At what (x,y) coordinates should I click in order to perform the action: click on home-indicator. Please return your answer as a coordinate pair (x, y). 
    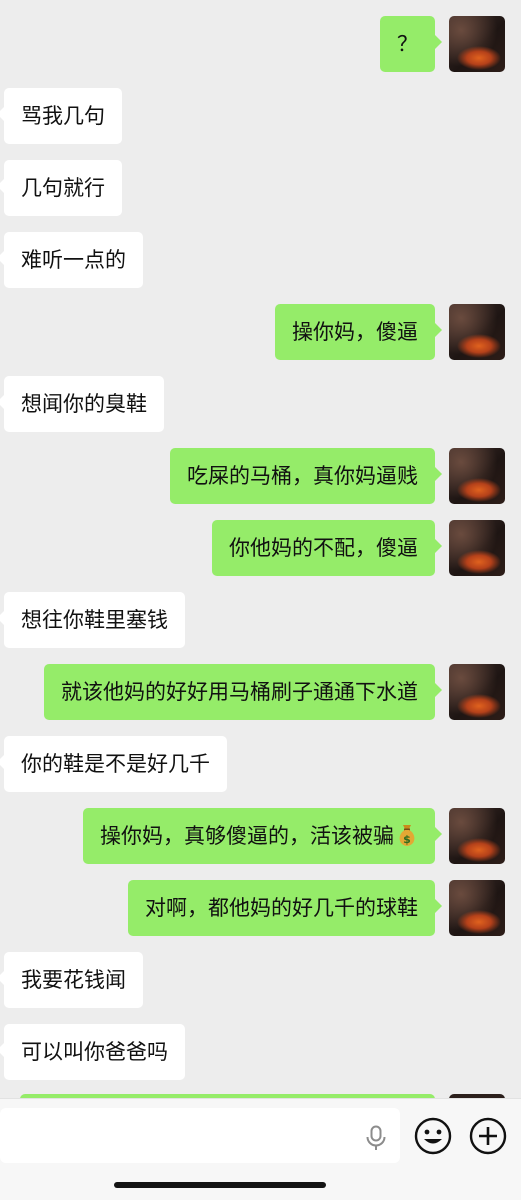
    Looking at the image, I should click on (220, 1185).